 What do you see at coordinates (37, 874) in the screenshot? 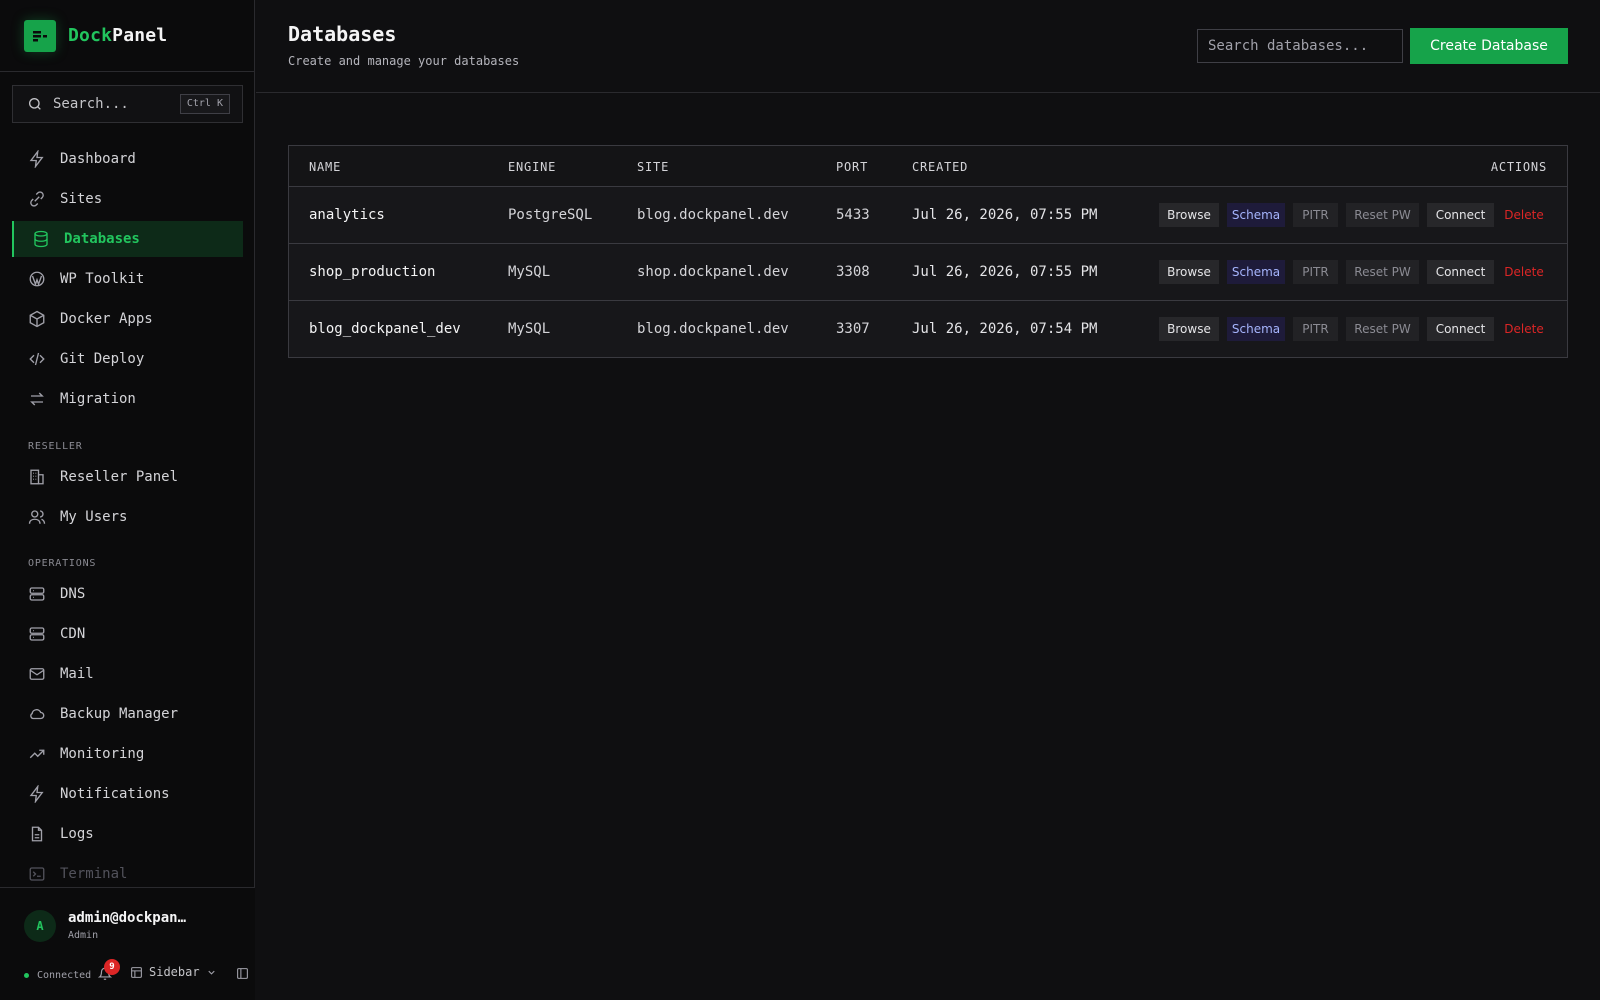
I see `terminal-icon` at bounding box center [37, 874].